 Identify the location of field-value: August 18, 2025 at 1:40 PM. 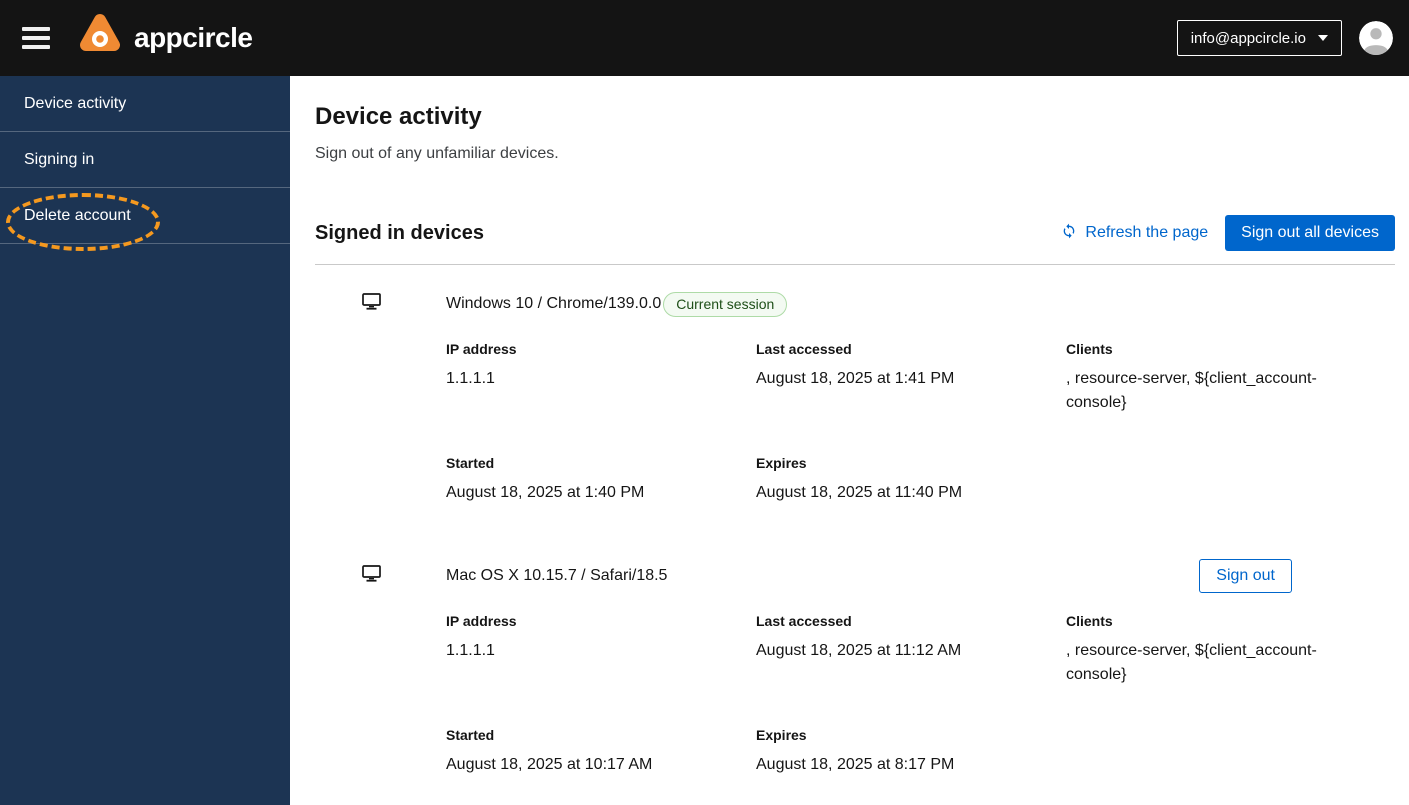
(545, 492).